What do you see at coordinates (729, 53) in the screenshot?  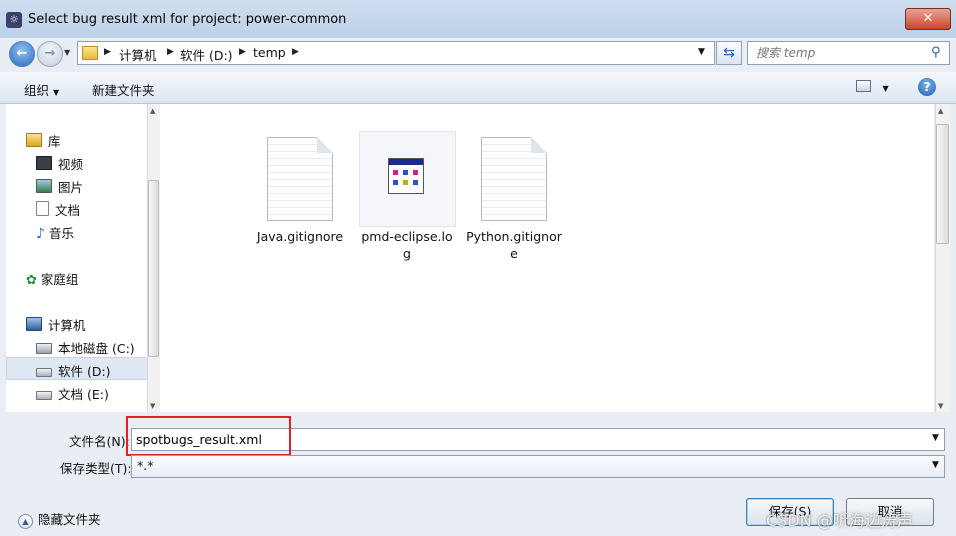 I see `refresh-icon: ⇆` at bounding box center [729, 53].